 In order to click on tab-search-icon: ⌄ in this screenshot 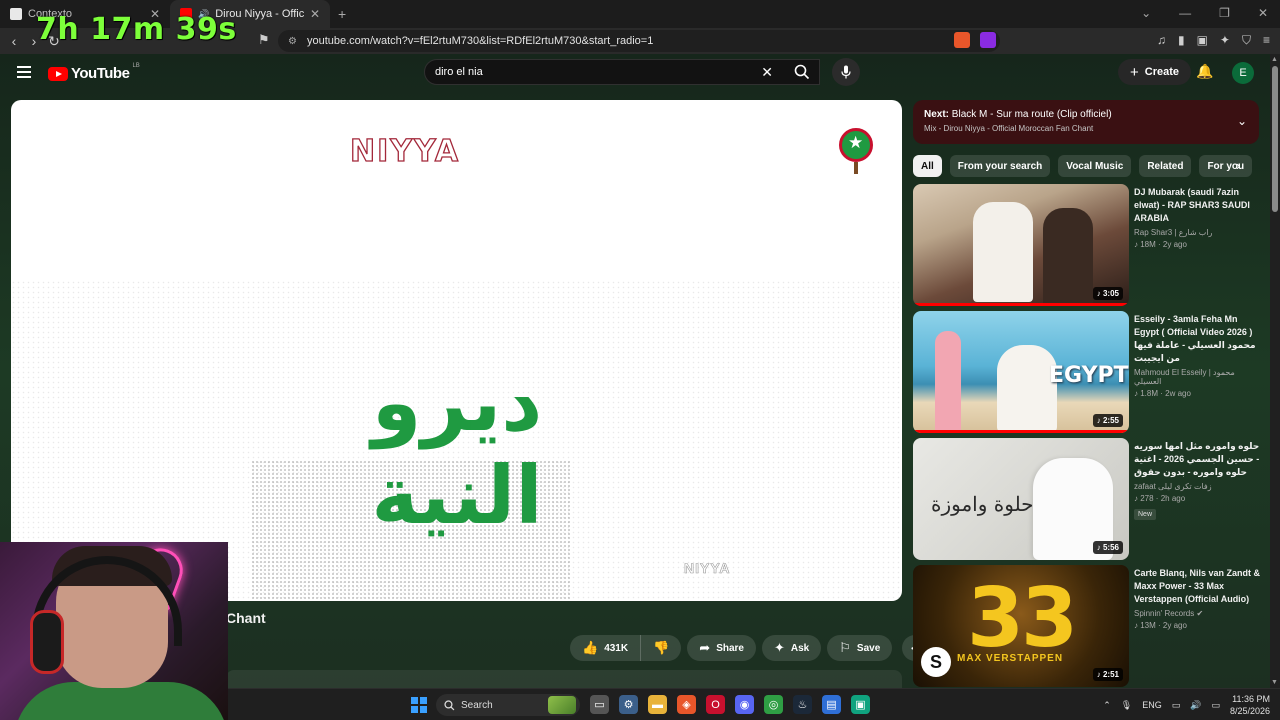, I will do `click(1146, 13)`.